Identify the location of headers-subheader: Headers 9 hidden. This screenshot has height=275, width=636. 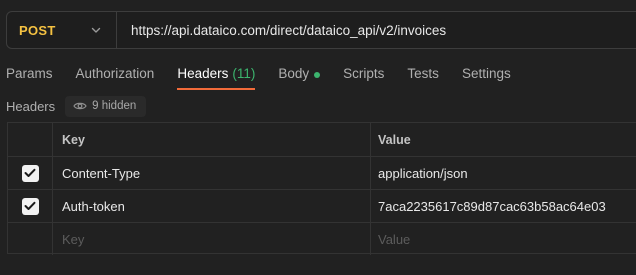
(76, 106).